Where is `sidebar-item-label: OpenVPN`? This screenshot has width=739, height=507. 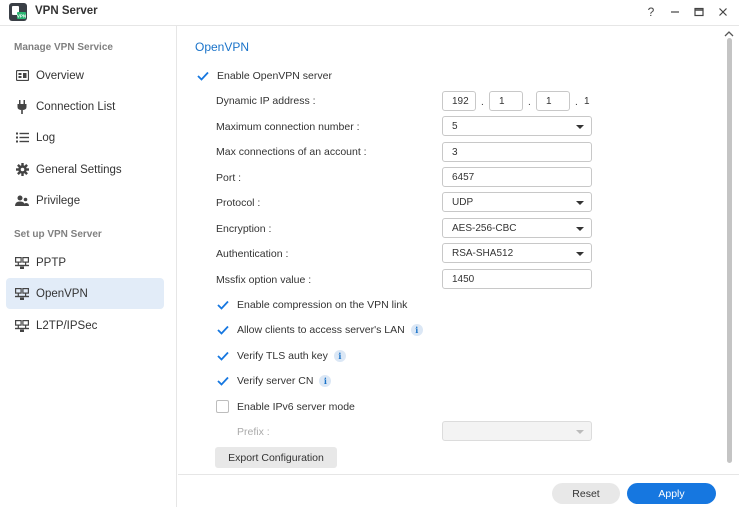 sidebar-item-label: OpenVPN is located at coordinates (62, 293).